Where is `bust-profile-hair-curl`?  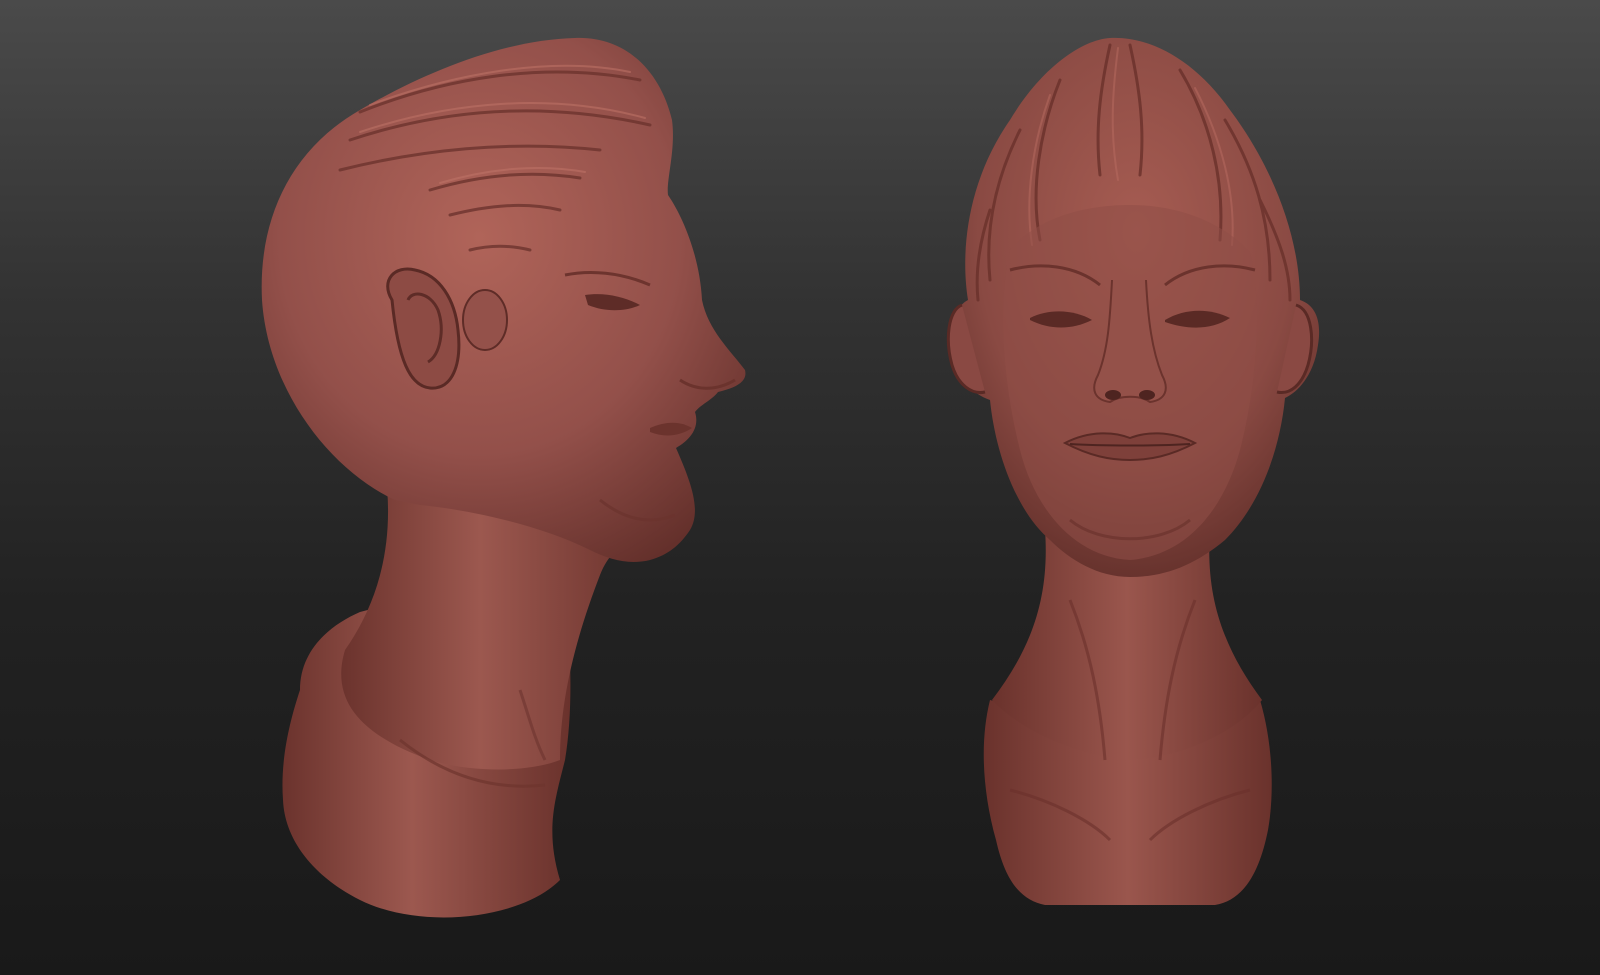
bust-profile-hair-curl is located at coordinates (485, 320).